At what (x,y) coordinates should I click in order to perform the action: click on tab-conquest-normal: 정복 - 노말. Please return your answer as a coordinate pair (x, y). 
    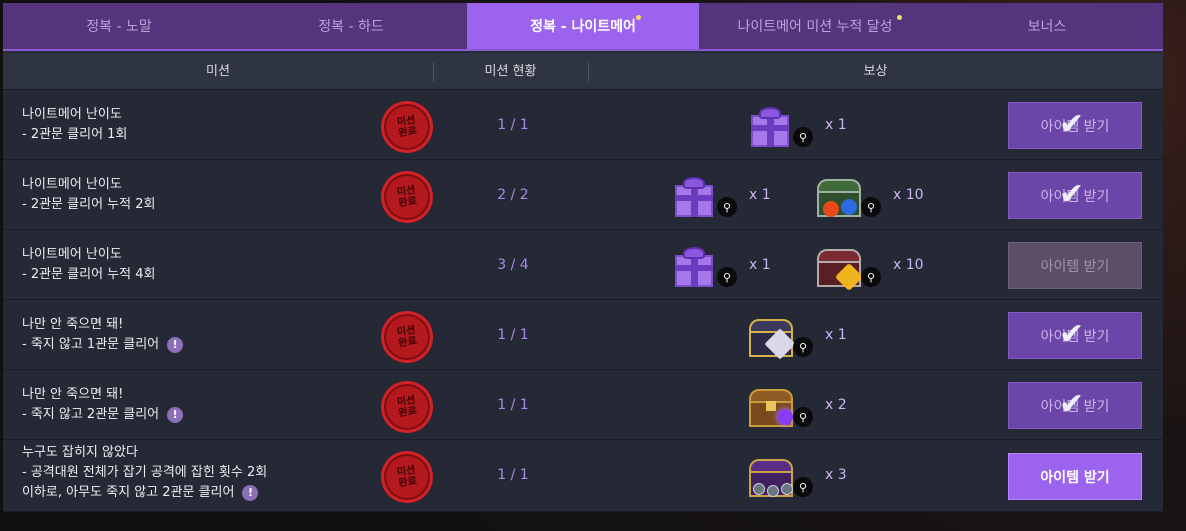
    Looking at the image, I should click on (119, 26).